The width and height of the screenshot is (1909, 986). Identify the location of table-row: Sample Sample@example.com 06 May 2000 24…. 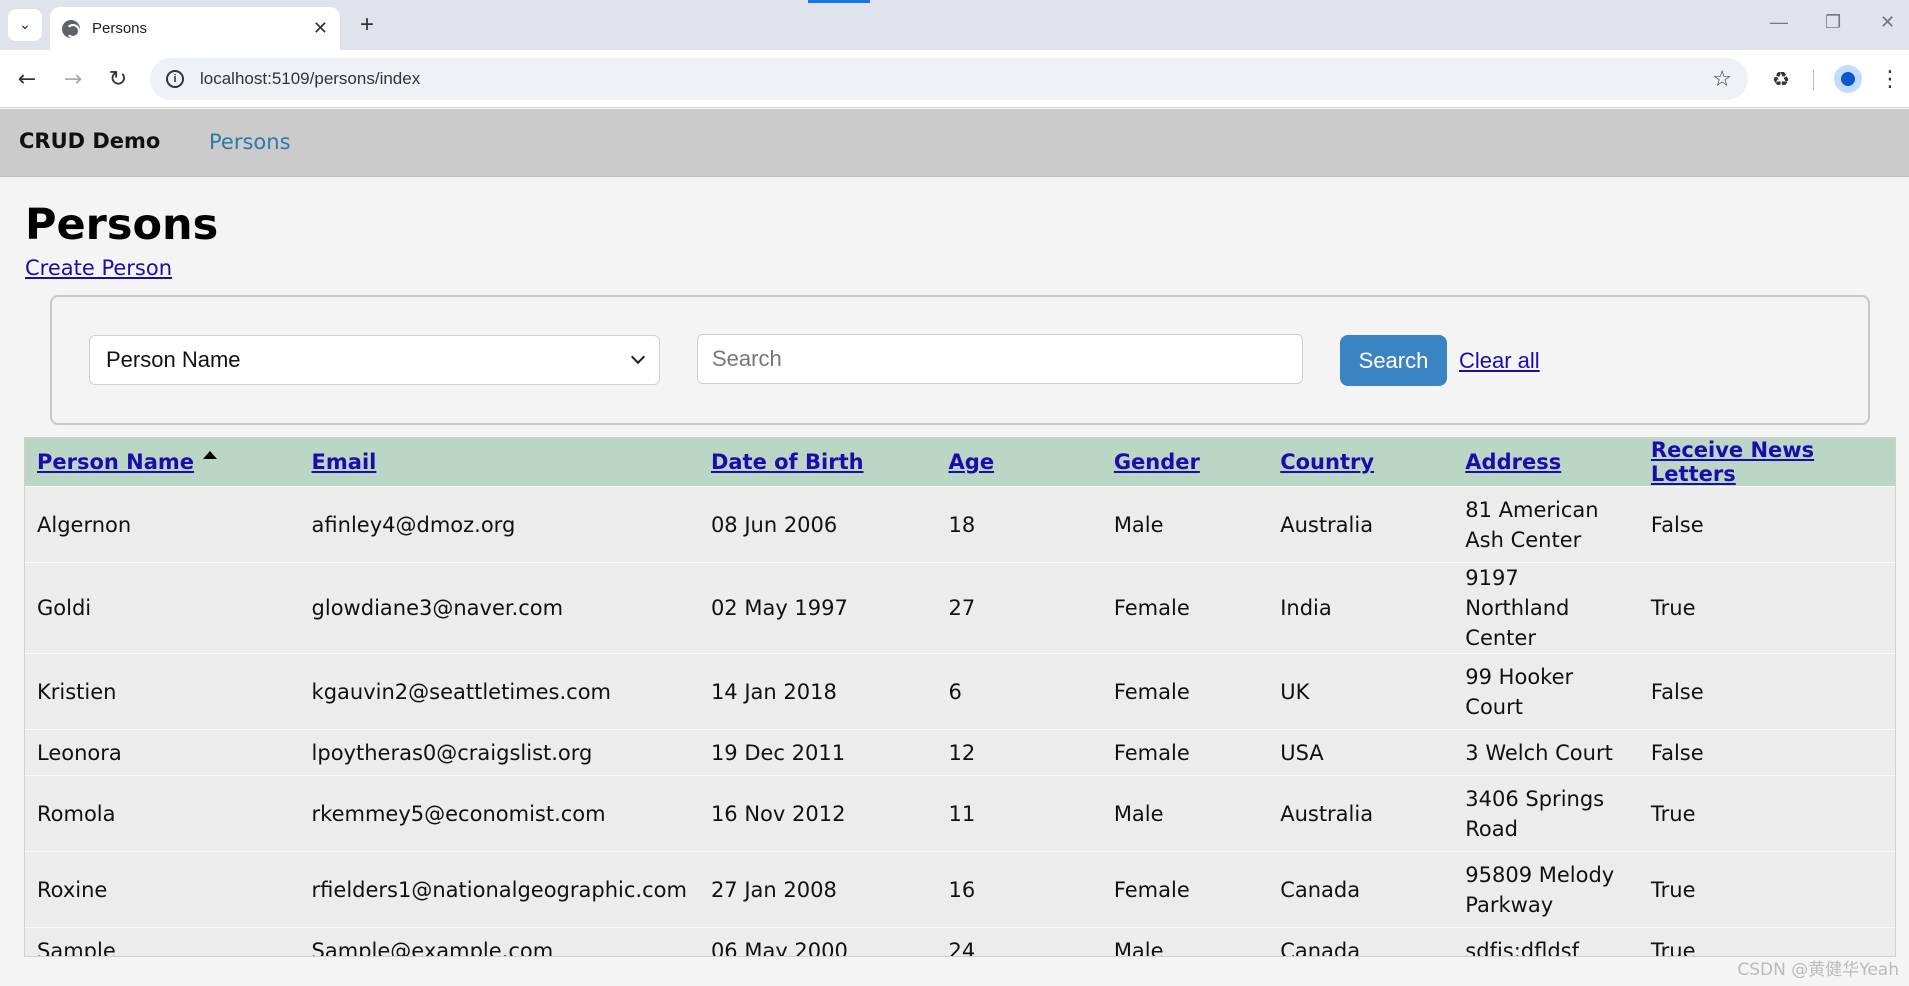
(960, 942).